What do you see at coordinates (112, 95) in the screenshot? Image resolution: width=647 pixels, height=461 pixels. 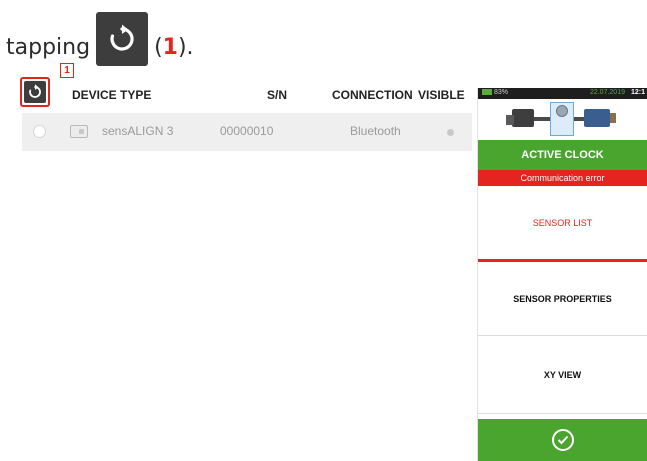 I see `column-header-device-type: DEVICE TYPE` at bounding box center [112, 95].